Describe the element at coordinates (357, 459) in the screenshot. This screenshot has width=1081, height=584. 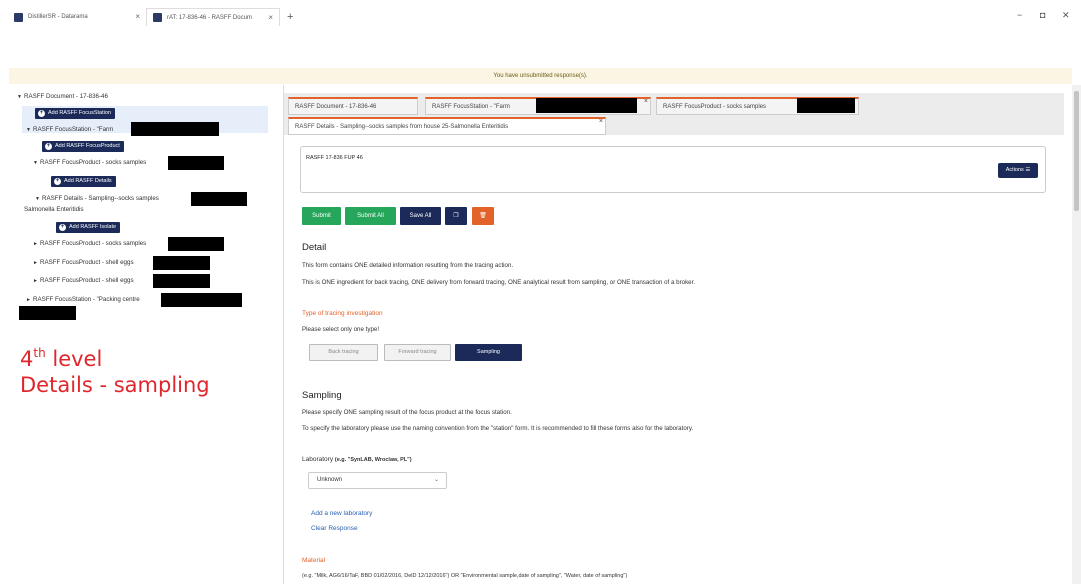
I see `laboratory-label: Laboratory (e.g. "SynLAB, Wroclaw, PL")` at that location.